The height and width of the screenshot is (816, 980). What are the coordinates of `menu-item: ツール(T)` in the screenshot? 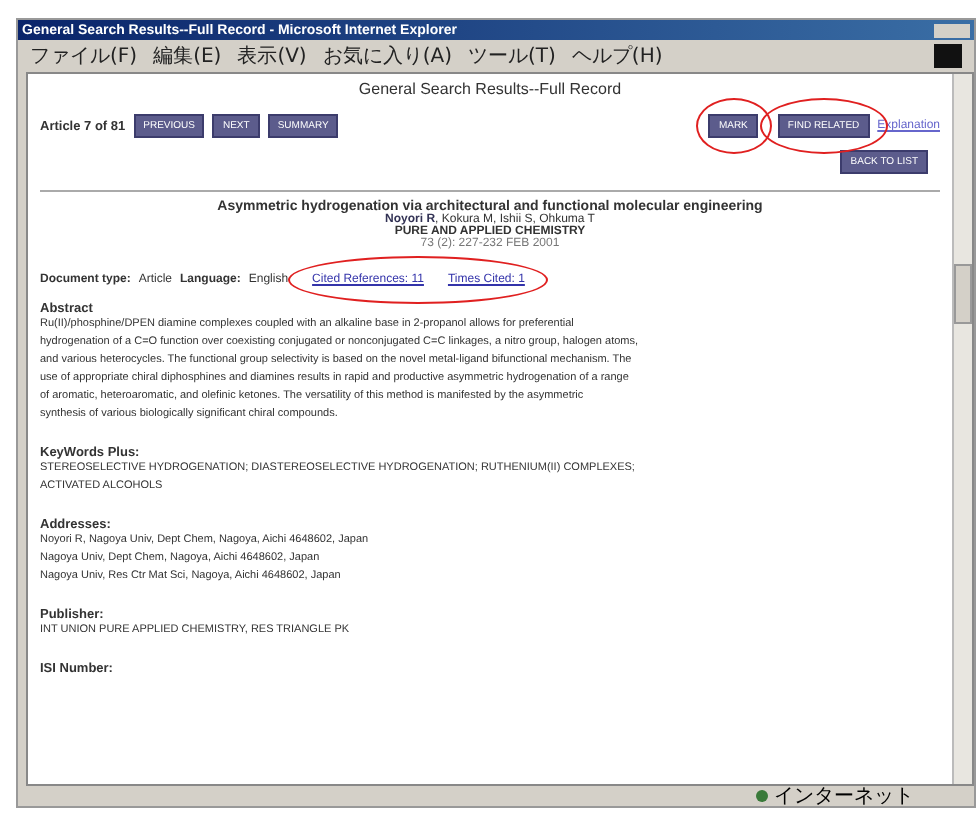 It's located at (512, 56).